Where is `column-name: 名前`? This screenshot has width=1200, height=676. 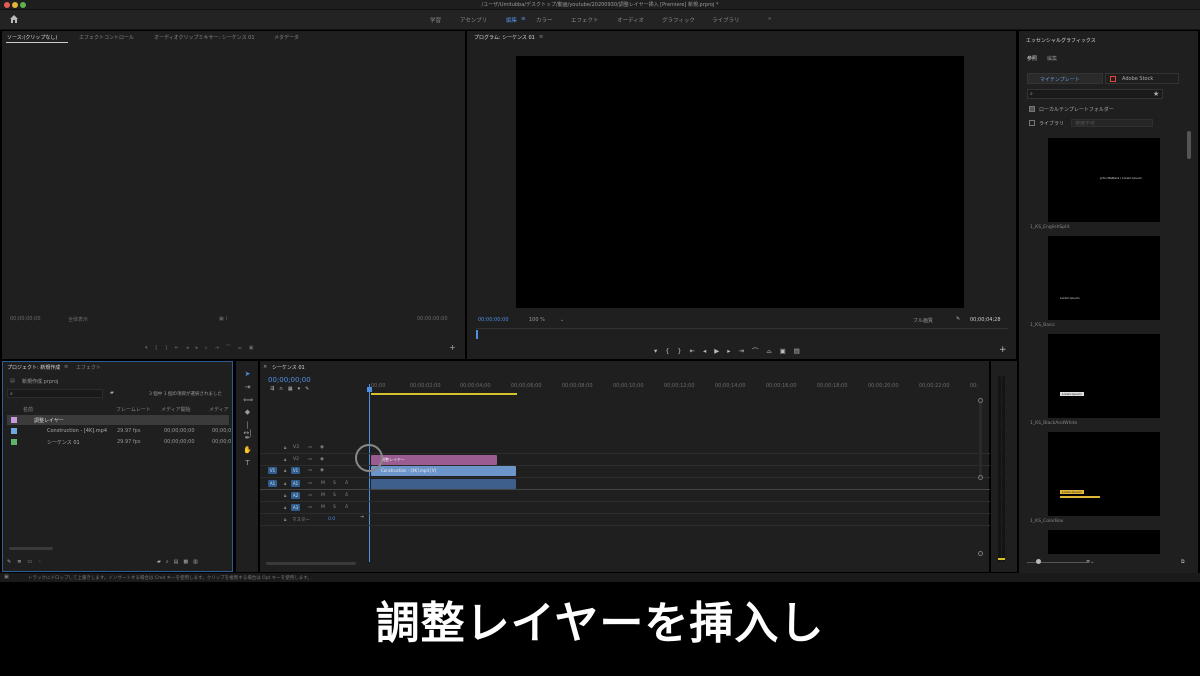
column-name: 名前 is located at coordinates (28, 409).